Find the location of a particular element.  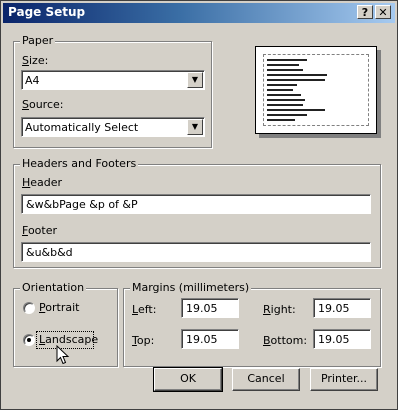

header-label: Header is located at coordinates (42, 182).